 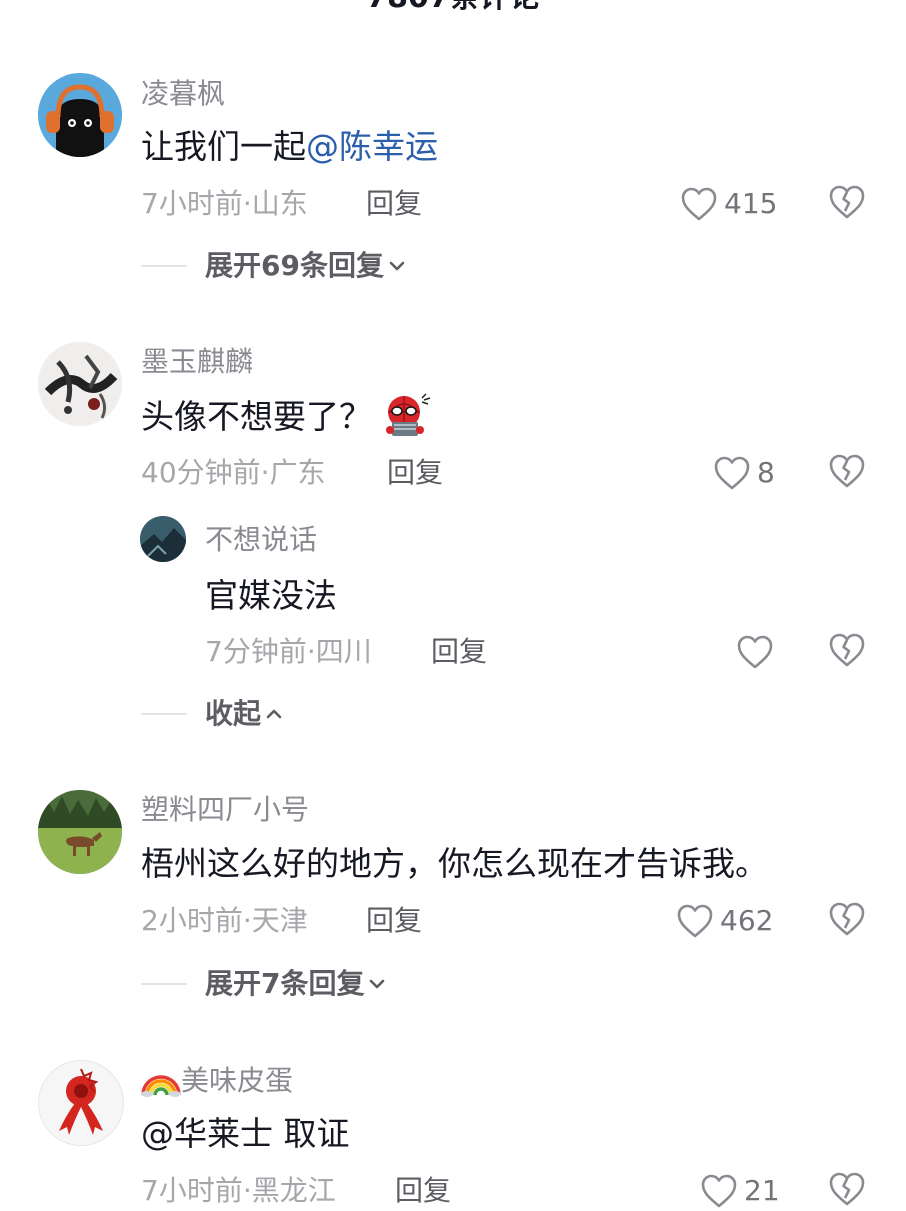 I want to click on comment-text-body: 梧州这么好的地方，你怎么现在才告诉我。, so click(x=454, y=863).